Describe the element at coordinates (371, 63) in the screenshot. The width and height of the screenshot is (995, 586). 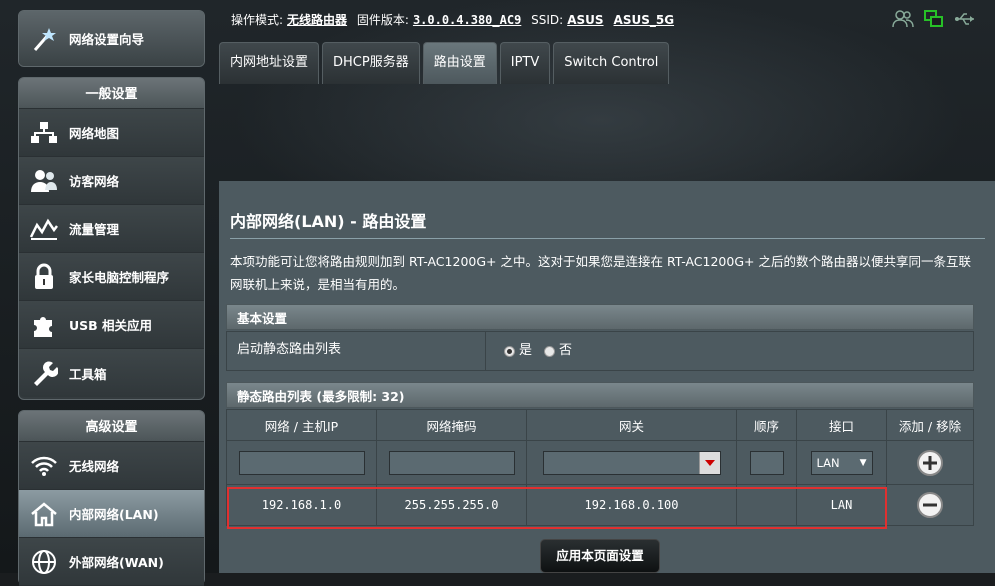
I see `tab-dhcp-server: DHCP服务器` at that location.